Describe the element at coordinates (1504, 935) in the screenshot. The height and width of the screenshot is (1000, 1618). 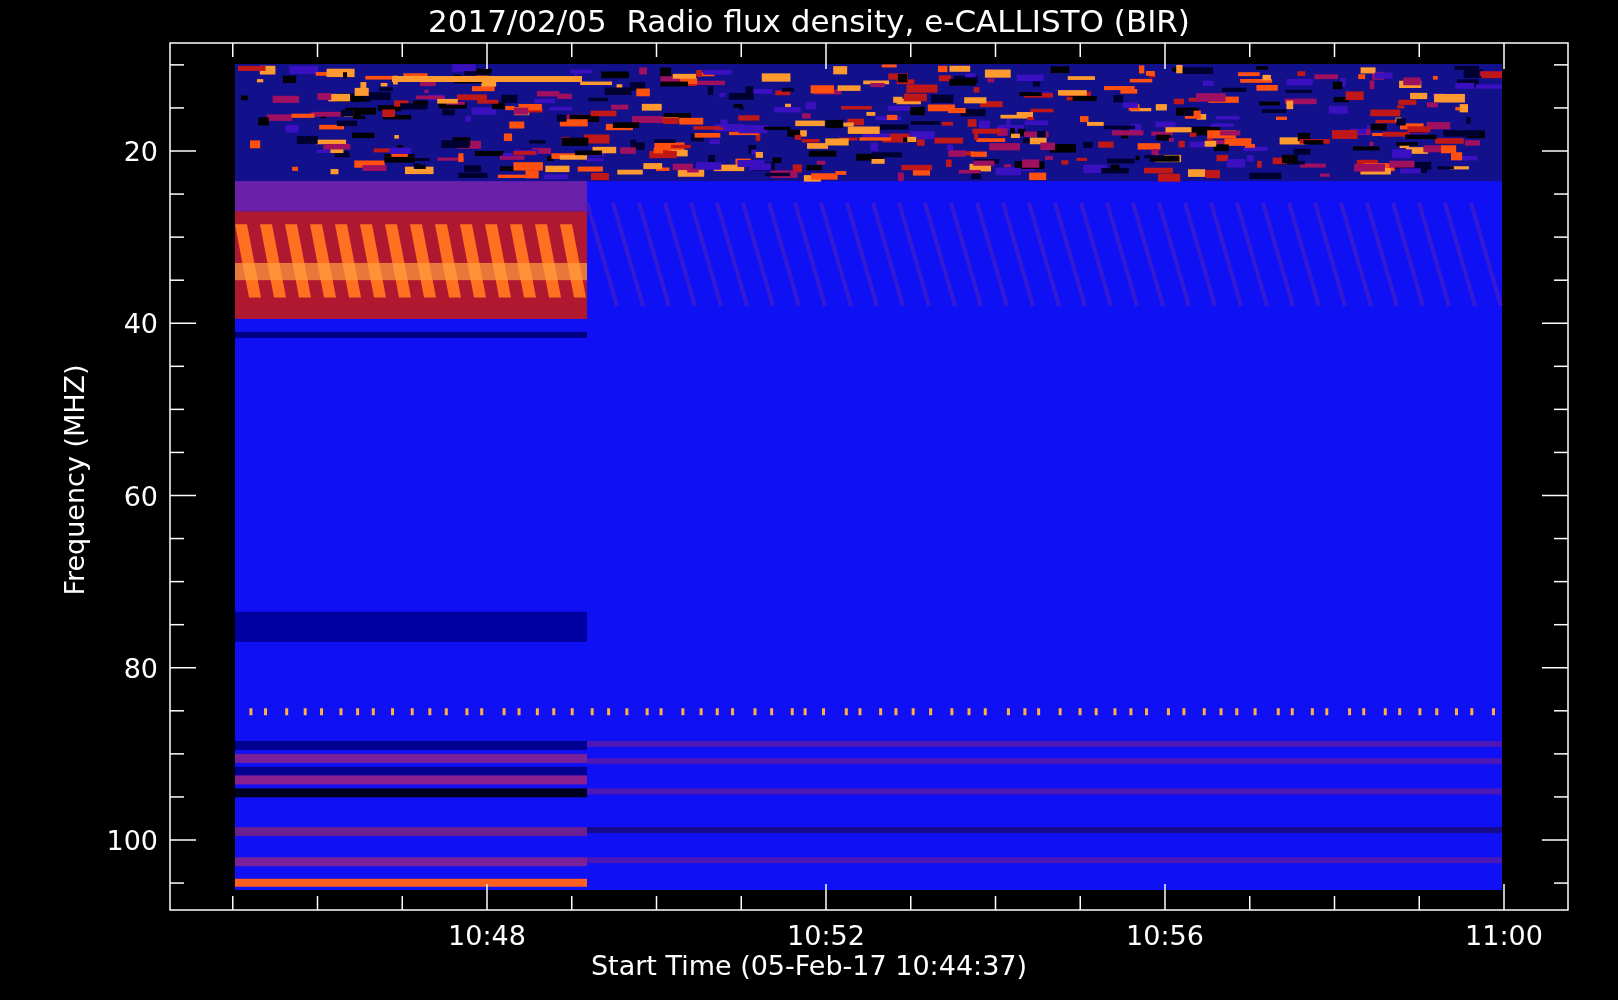
I see `x-tick-label: 11:00` at that location.